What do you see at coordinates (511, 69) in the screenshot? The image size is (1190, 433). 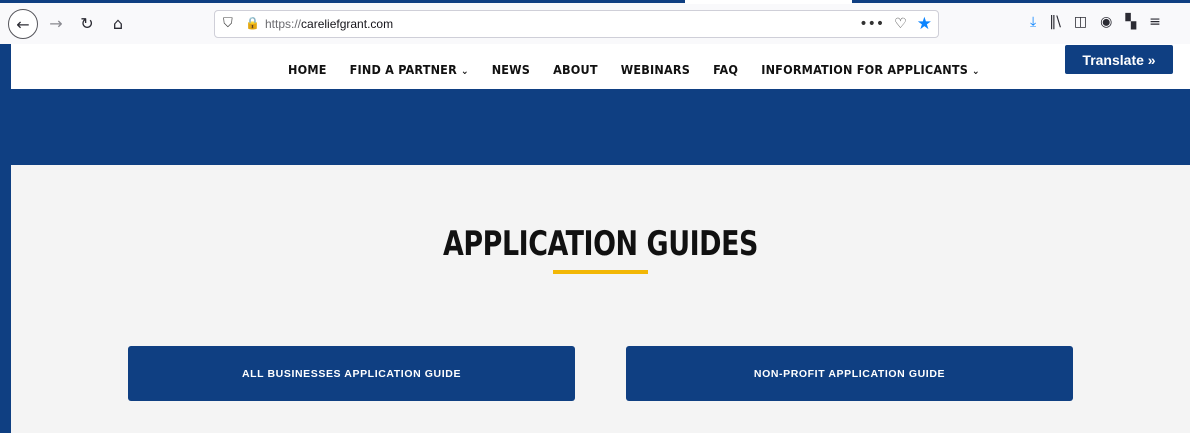 I see `nav-item-news: NEWS` at bounding box center [511, 69].